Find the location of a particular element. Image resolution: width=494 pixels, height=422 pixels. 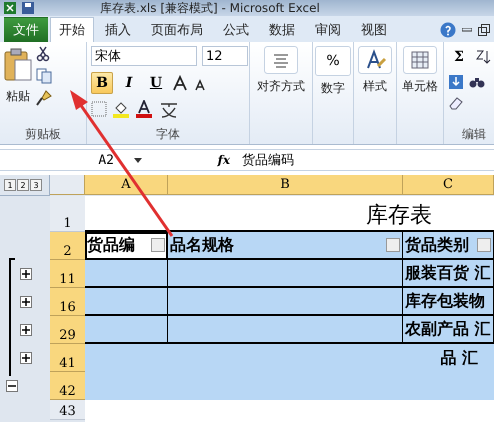

spreadsheet-app-icon is located at coordinates (10, 8).